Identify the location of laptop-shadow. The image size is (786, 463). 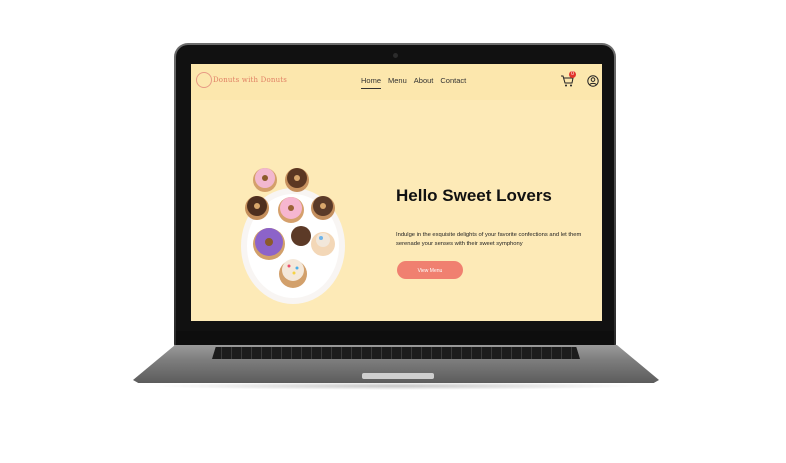
(396, 386).